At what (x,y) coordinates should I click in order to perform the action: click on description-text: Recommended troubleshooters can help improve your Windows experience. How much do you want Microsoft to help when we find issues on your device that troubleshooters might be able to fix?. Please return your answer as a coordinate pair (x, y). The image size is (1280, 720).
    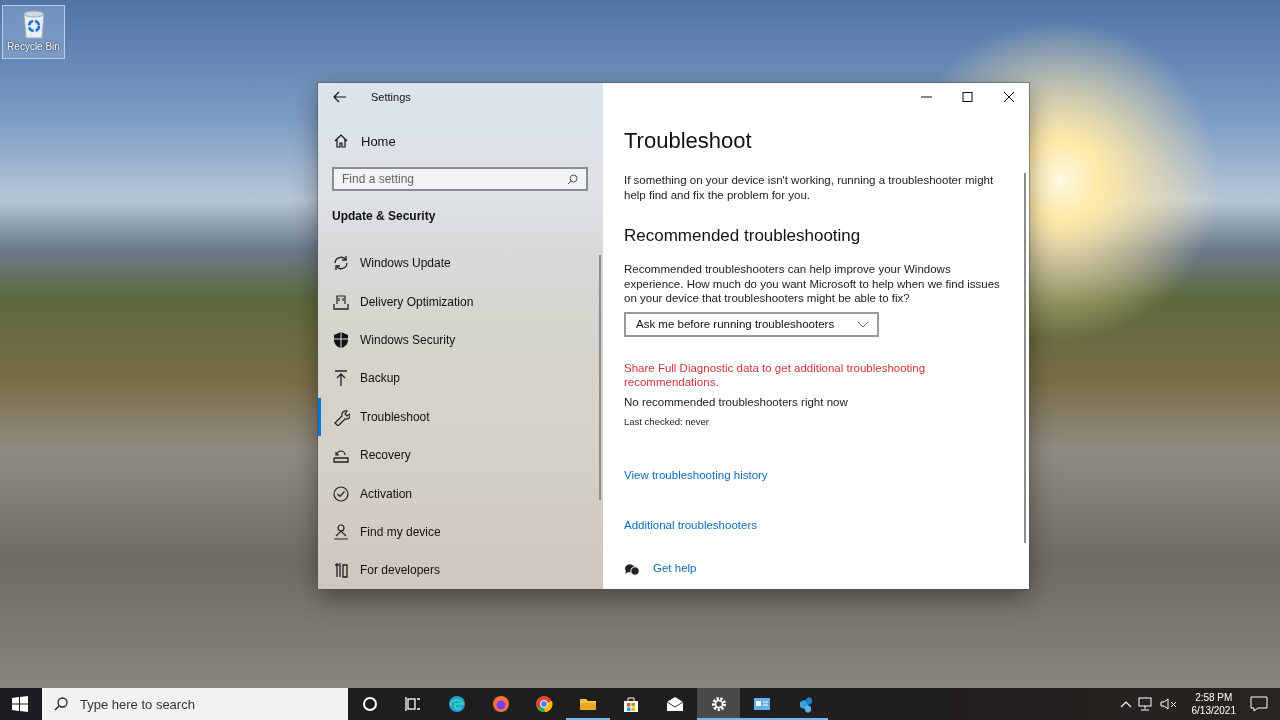
    Looking at the image, I should click on (812, 284).